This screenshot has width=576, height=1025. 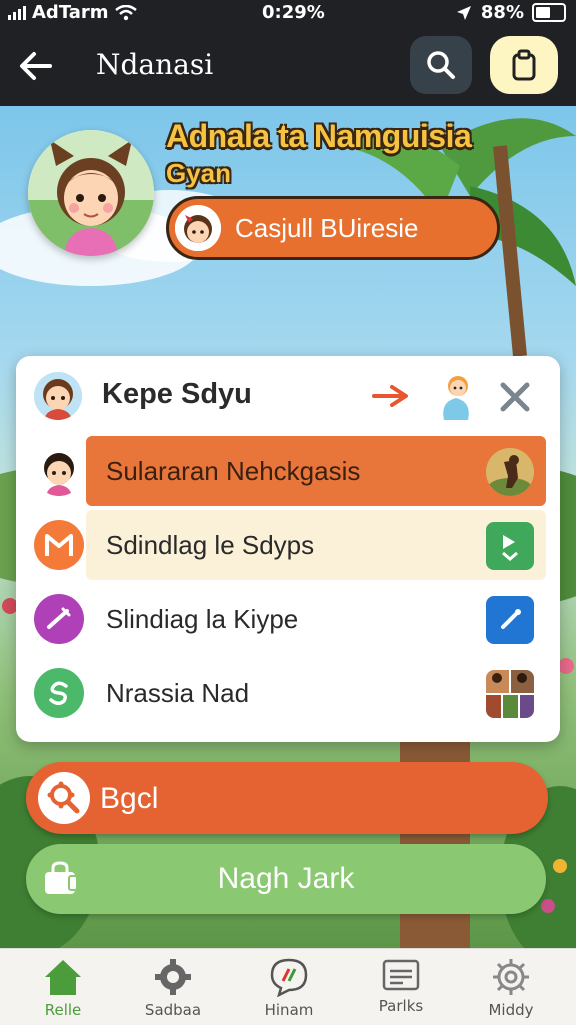 What do you see at coordinates (64, 798) in the screenshot?
I see `search-gear-icon` at bounding box center [64, 798].